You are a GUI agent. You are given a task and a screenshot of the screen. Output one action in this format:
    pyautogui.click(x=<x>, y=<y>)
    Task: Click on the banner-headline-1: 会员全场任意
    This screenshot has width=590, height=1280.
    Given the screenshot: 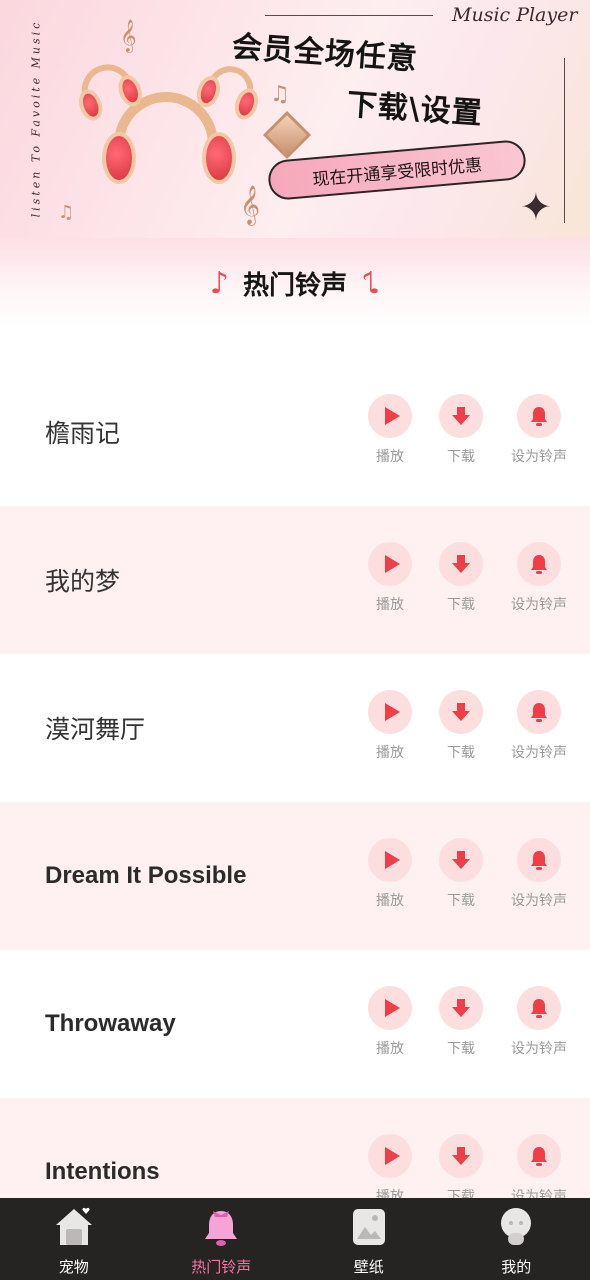 What is the action you would take?
    pyautogui.click(x=324, y=53)
    